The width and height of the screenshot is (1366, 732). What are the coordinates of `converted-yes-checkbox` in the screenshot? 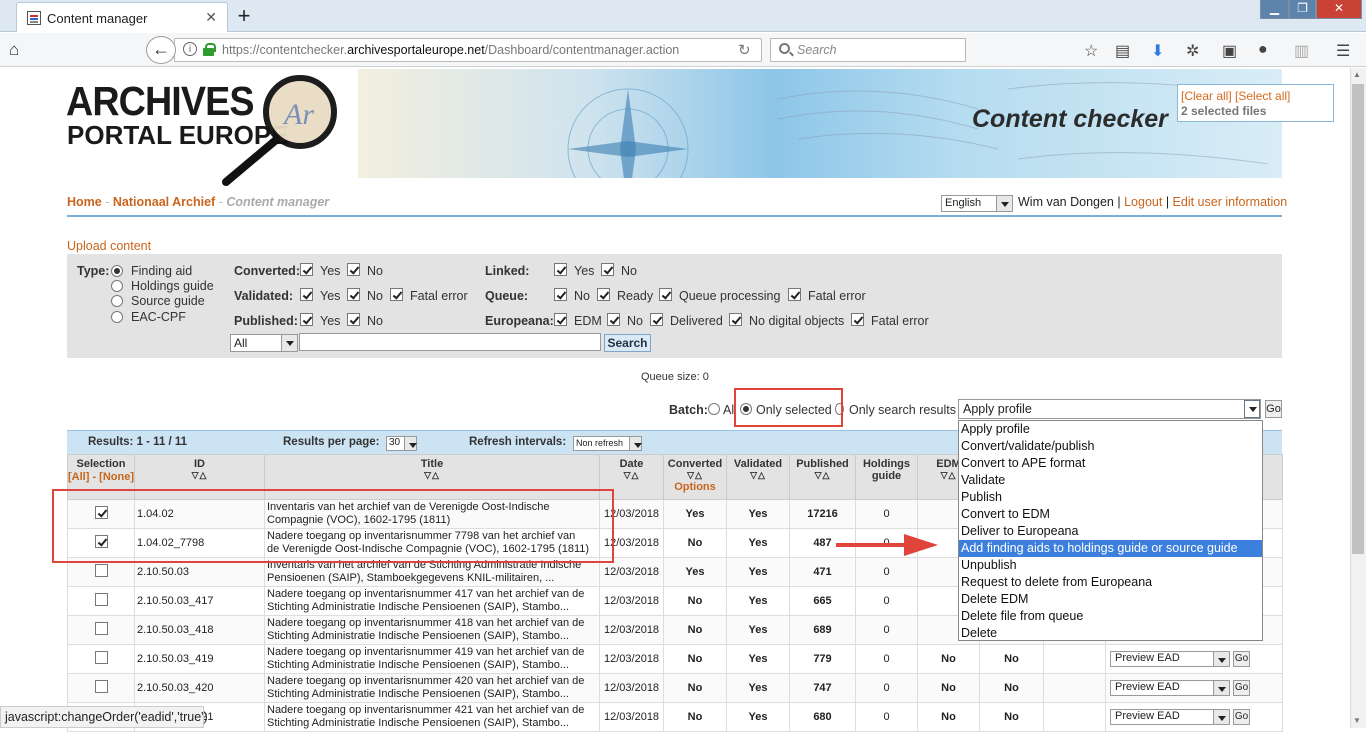 It's located at (306, 269).